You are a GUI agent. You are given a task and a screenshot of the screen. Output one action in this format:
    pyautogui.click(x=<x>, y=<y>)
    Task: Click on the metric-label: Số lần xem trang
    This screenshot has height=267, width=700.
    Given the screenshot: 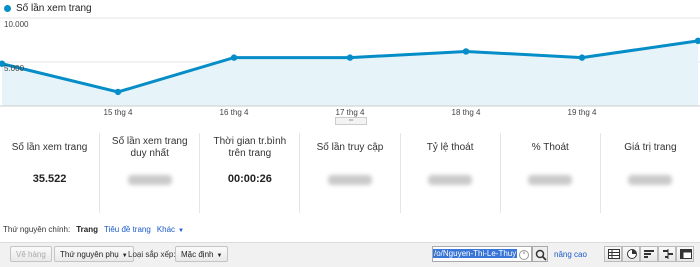 What is the action you would take?
    pyautogui.click(x=49, y=147)
    